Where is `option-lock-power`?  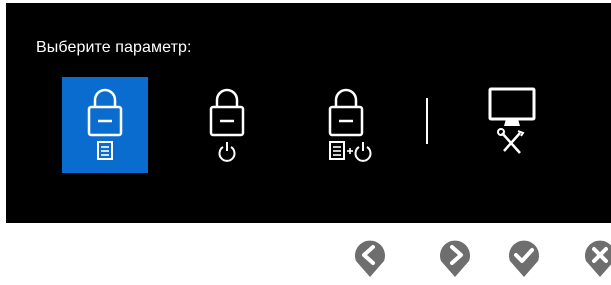 option-lock-power is located at coordinates (227, 125).